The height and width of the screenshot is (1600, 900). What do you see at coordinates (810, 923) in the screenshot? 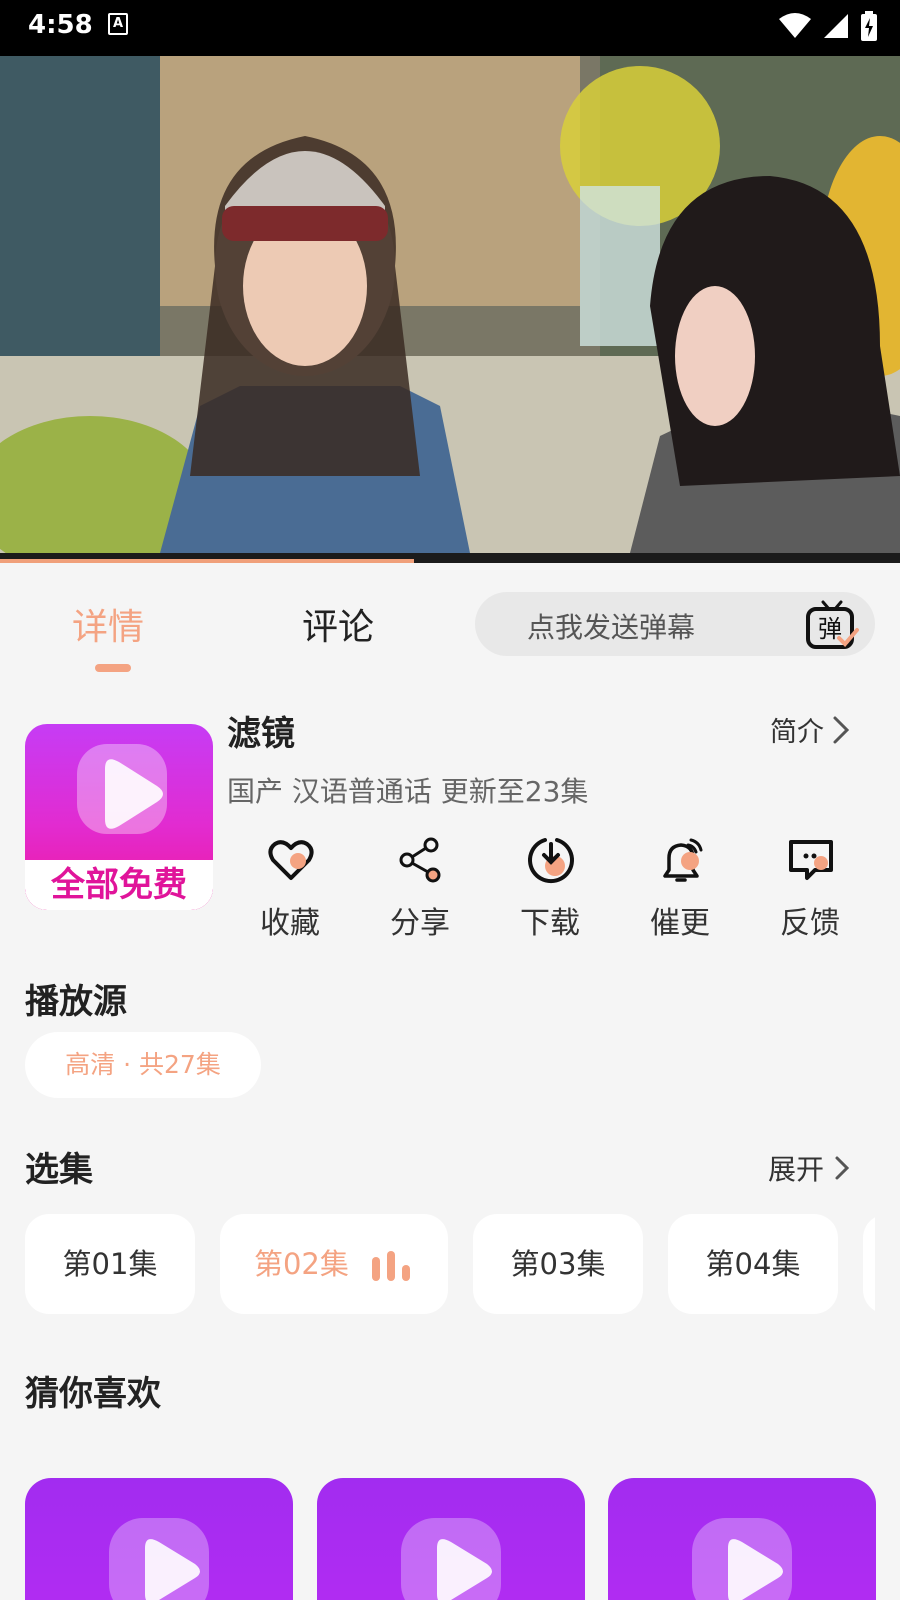
I see `feedback-label: 反馈` at bounding box center [810, 923].